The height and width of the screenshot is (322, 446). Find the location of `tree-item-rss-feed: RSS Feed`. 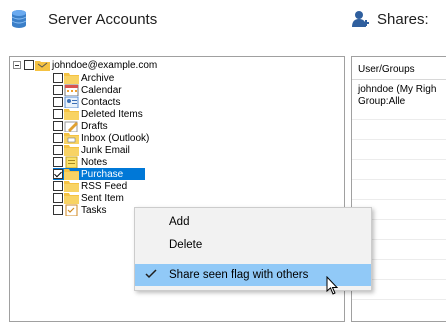

tree-item-rss-feed: RSS Feed is located at coordinates (90, 186).